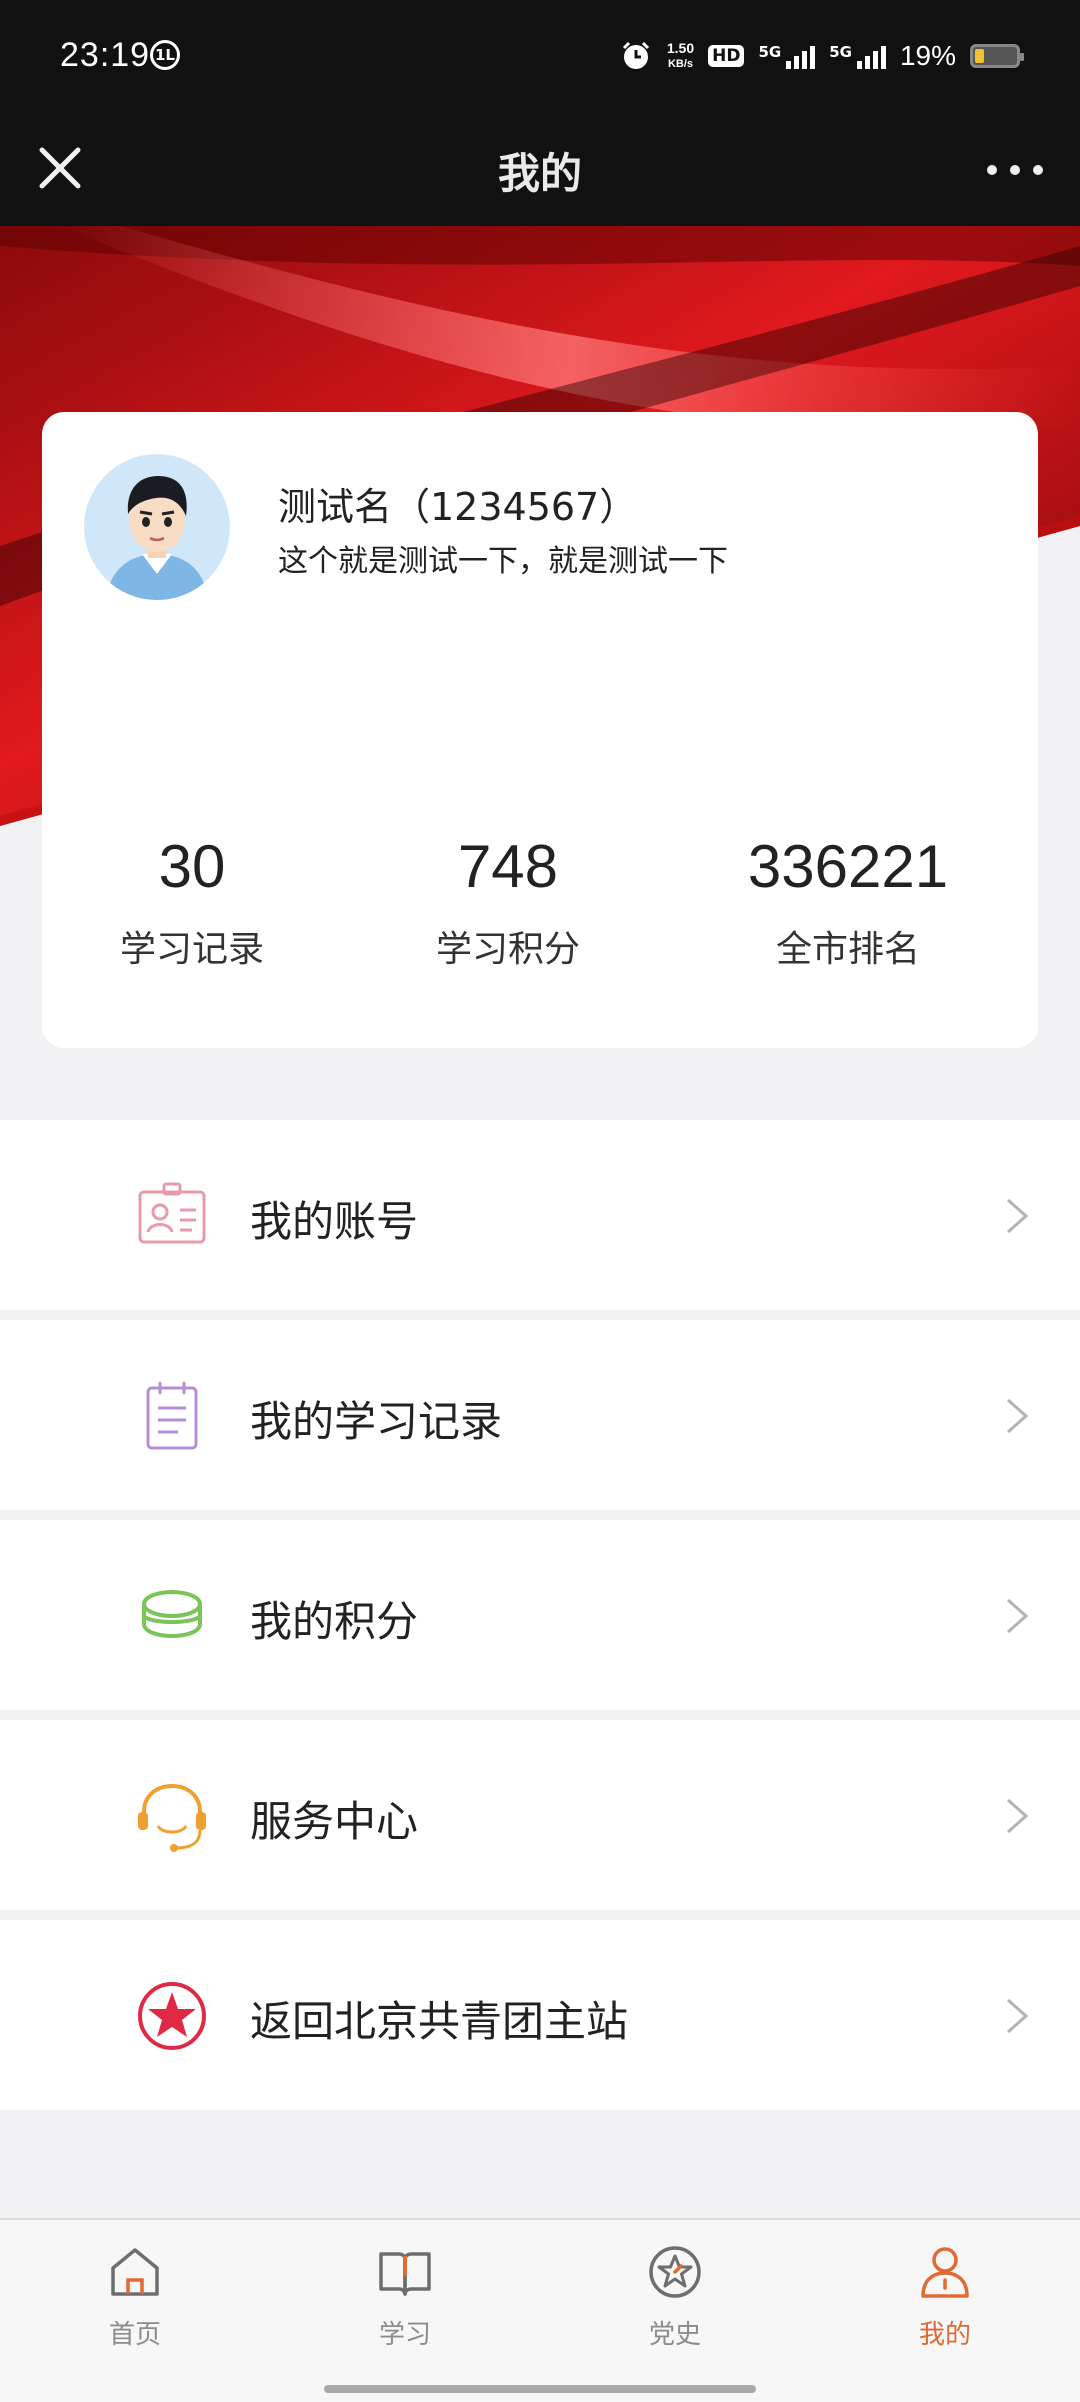 Image resolution: width=1080 pixels, height=2402 pixels. Describe the element at coordinates (540, 1415) in the screenshot. I see `menu-item-my-study-records: 我的学习记录` at that location.